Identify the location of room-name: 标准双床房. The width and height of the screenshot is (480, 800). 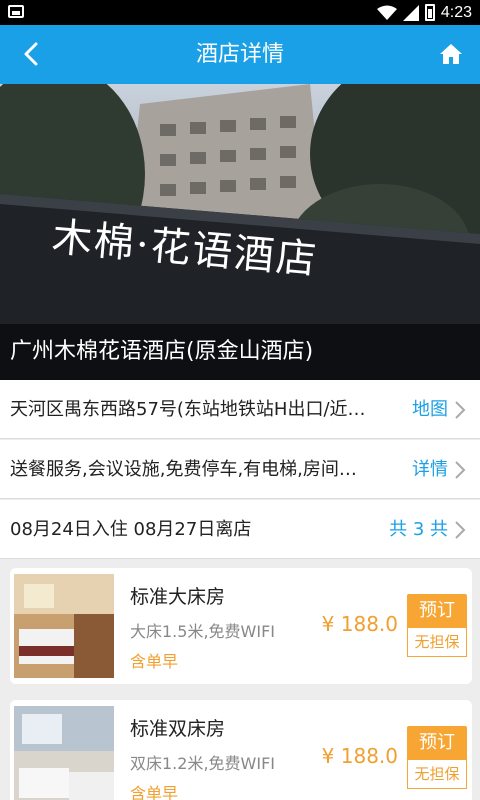
(178, 729).